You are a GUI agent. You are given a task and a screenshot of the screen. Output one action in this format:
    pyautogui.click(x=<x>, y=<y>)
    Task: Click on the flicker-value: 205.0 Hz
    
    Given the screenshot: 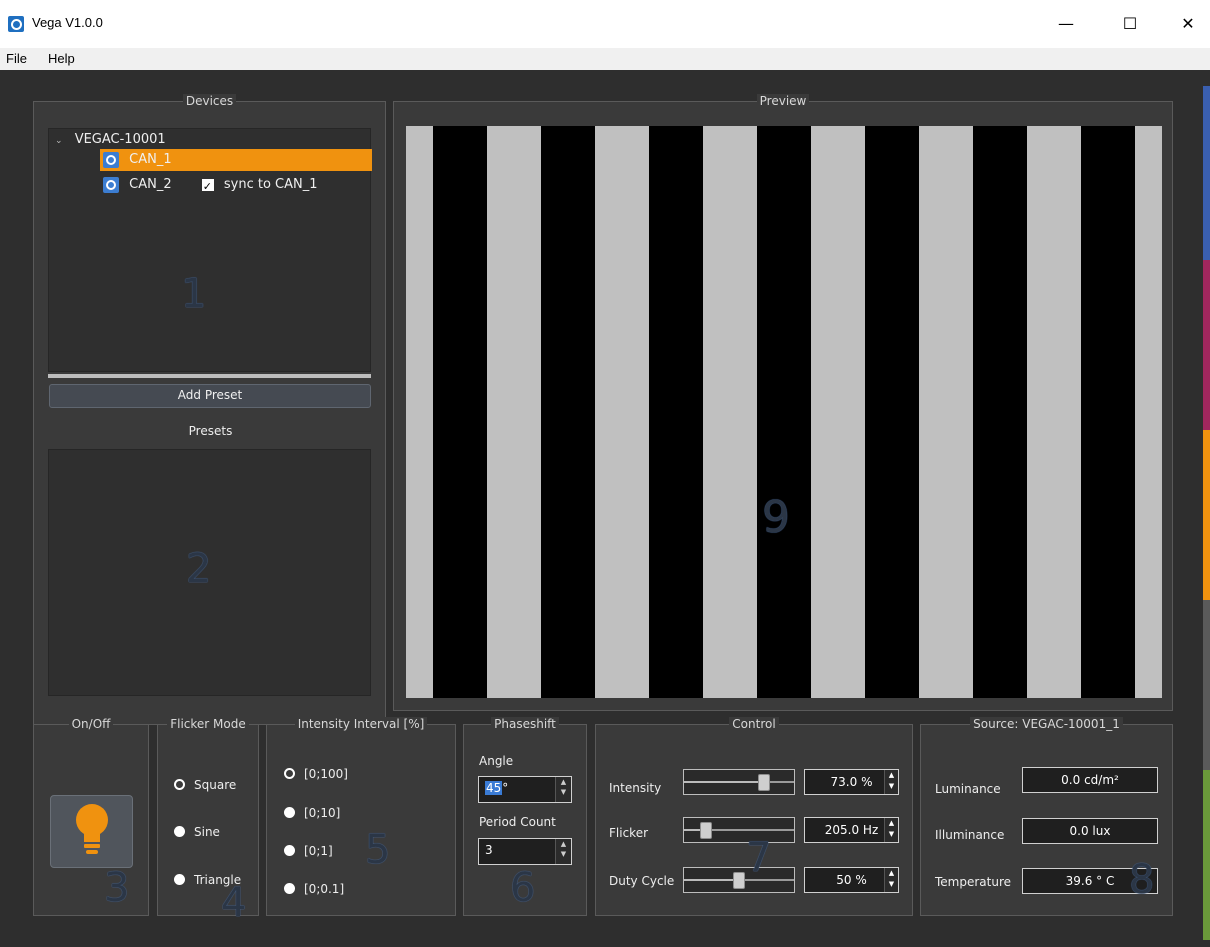 What is the action you would take?
    pyautogui.click(x=851, y=830)
    